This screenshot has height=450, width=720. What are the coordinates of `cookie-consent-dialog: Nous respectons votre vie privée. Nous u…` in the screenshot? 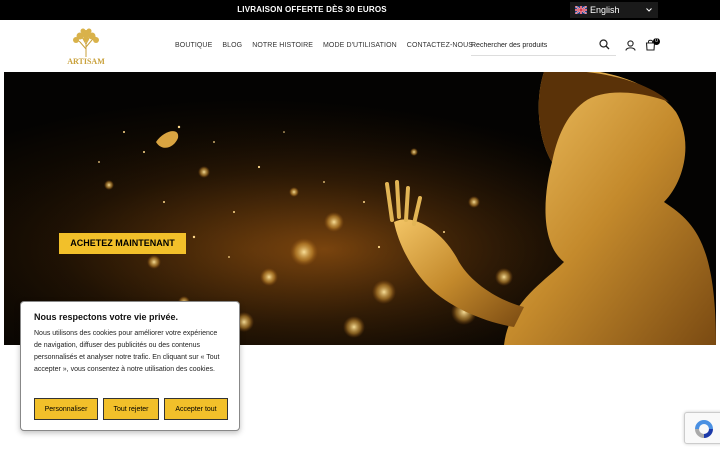 It's located at (130, 366).